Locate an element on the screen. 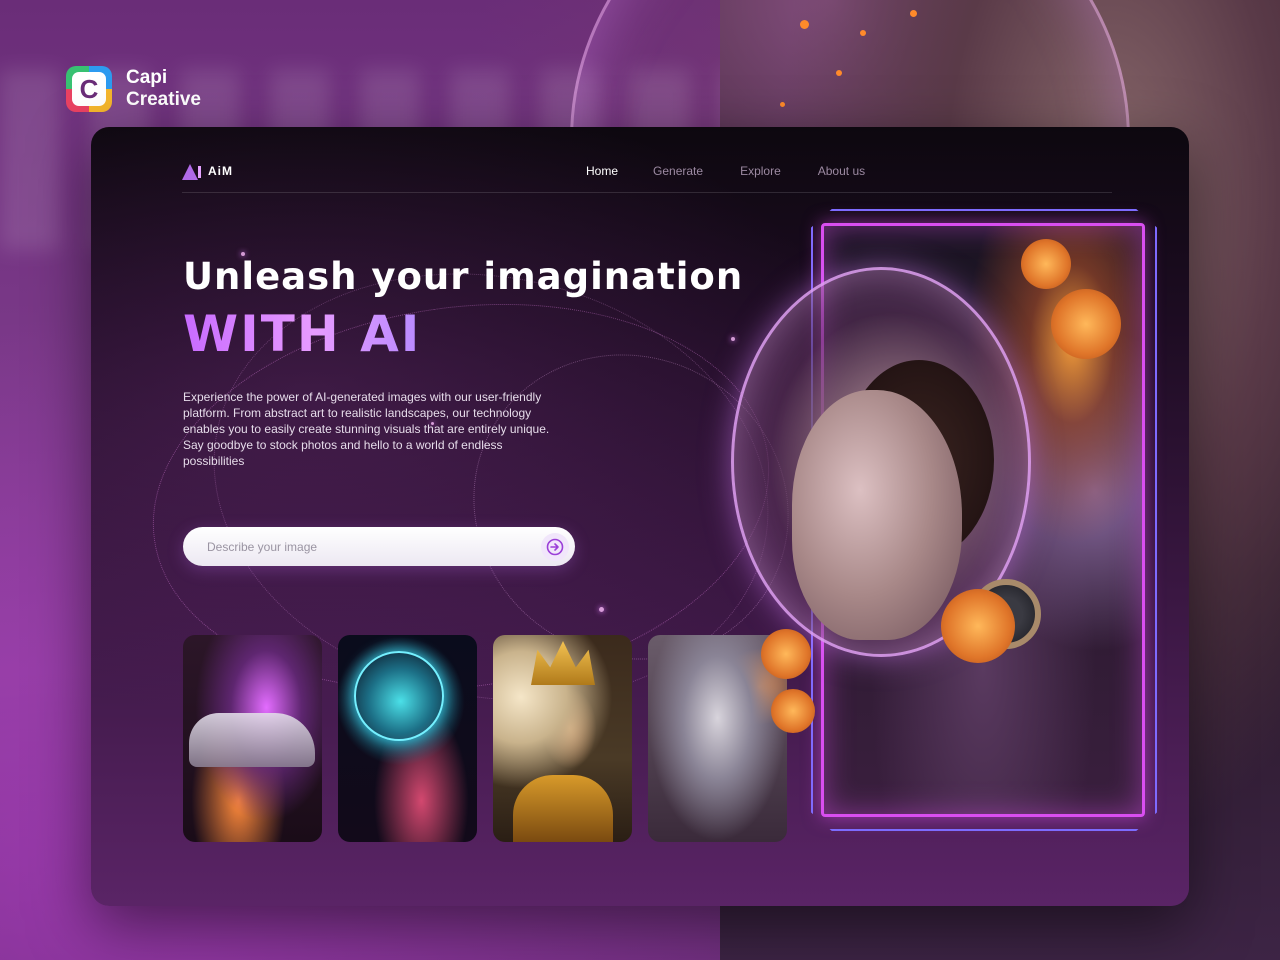 The width and height of the screenshot is (1280, 960). brand: Capi Creative is located at coordinates (151, 89).